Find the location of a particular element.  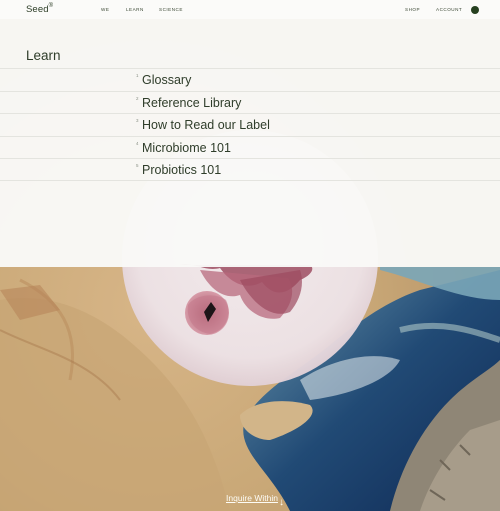

menu-item-microbiome-101: 4 Microbiome 101 is located at coordinates (250, 147).